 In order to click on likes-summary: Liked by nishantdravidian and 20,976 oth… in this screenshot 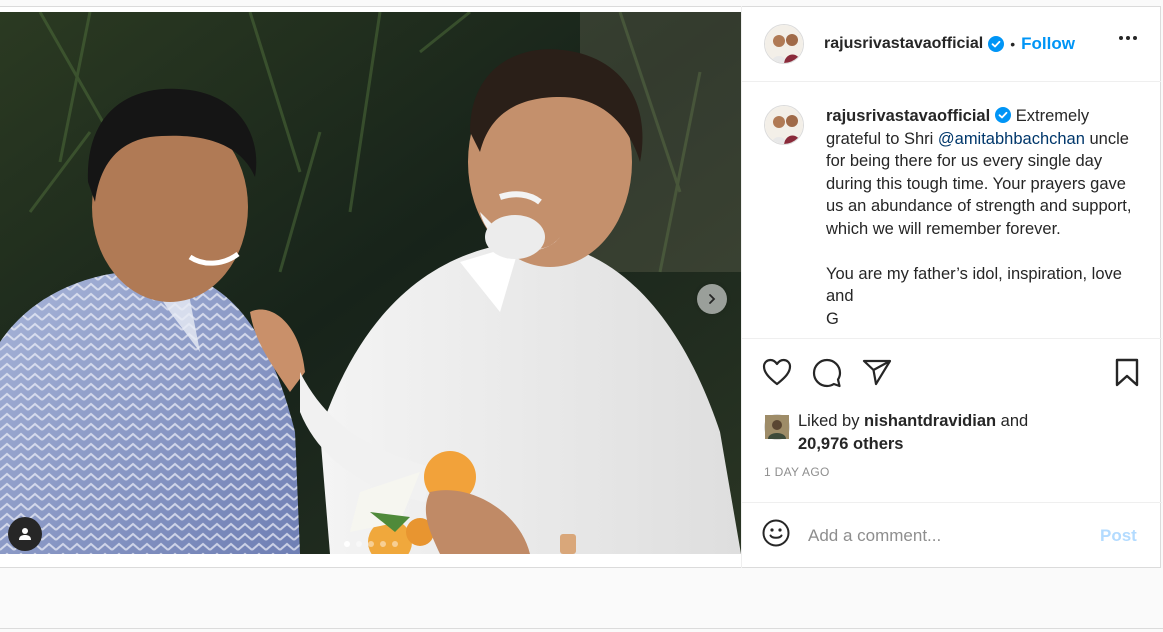, I will do `click(896, 433)`.